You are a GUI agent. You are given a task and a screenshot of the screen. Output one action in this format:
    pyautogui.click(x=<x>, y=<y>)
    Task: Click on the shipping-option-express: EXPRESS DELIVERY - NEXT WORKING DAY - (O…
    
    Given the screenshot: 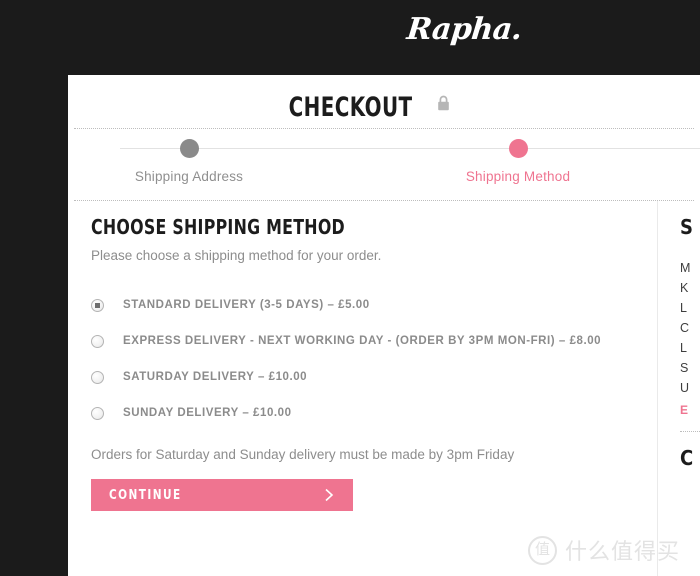 What is the action you would take?
    pyautogui.click(x=363, y=341)
    